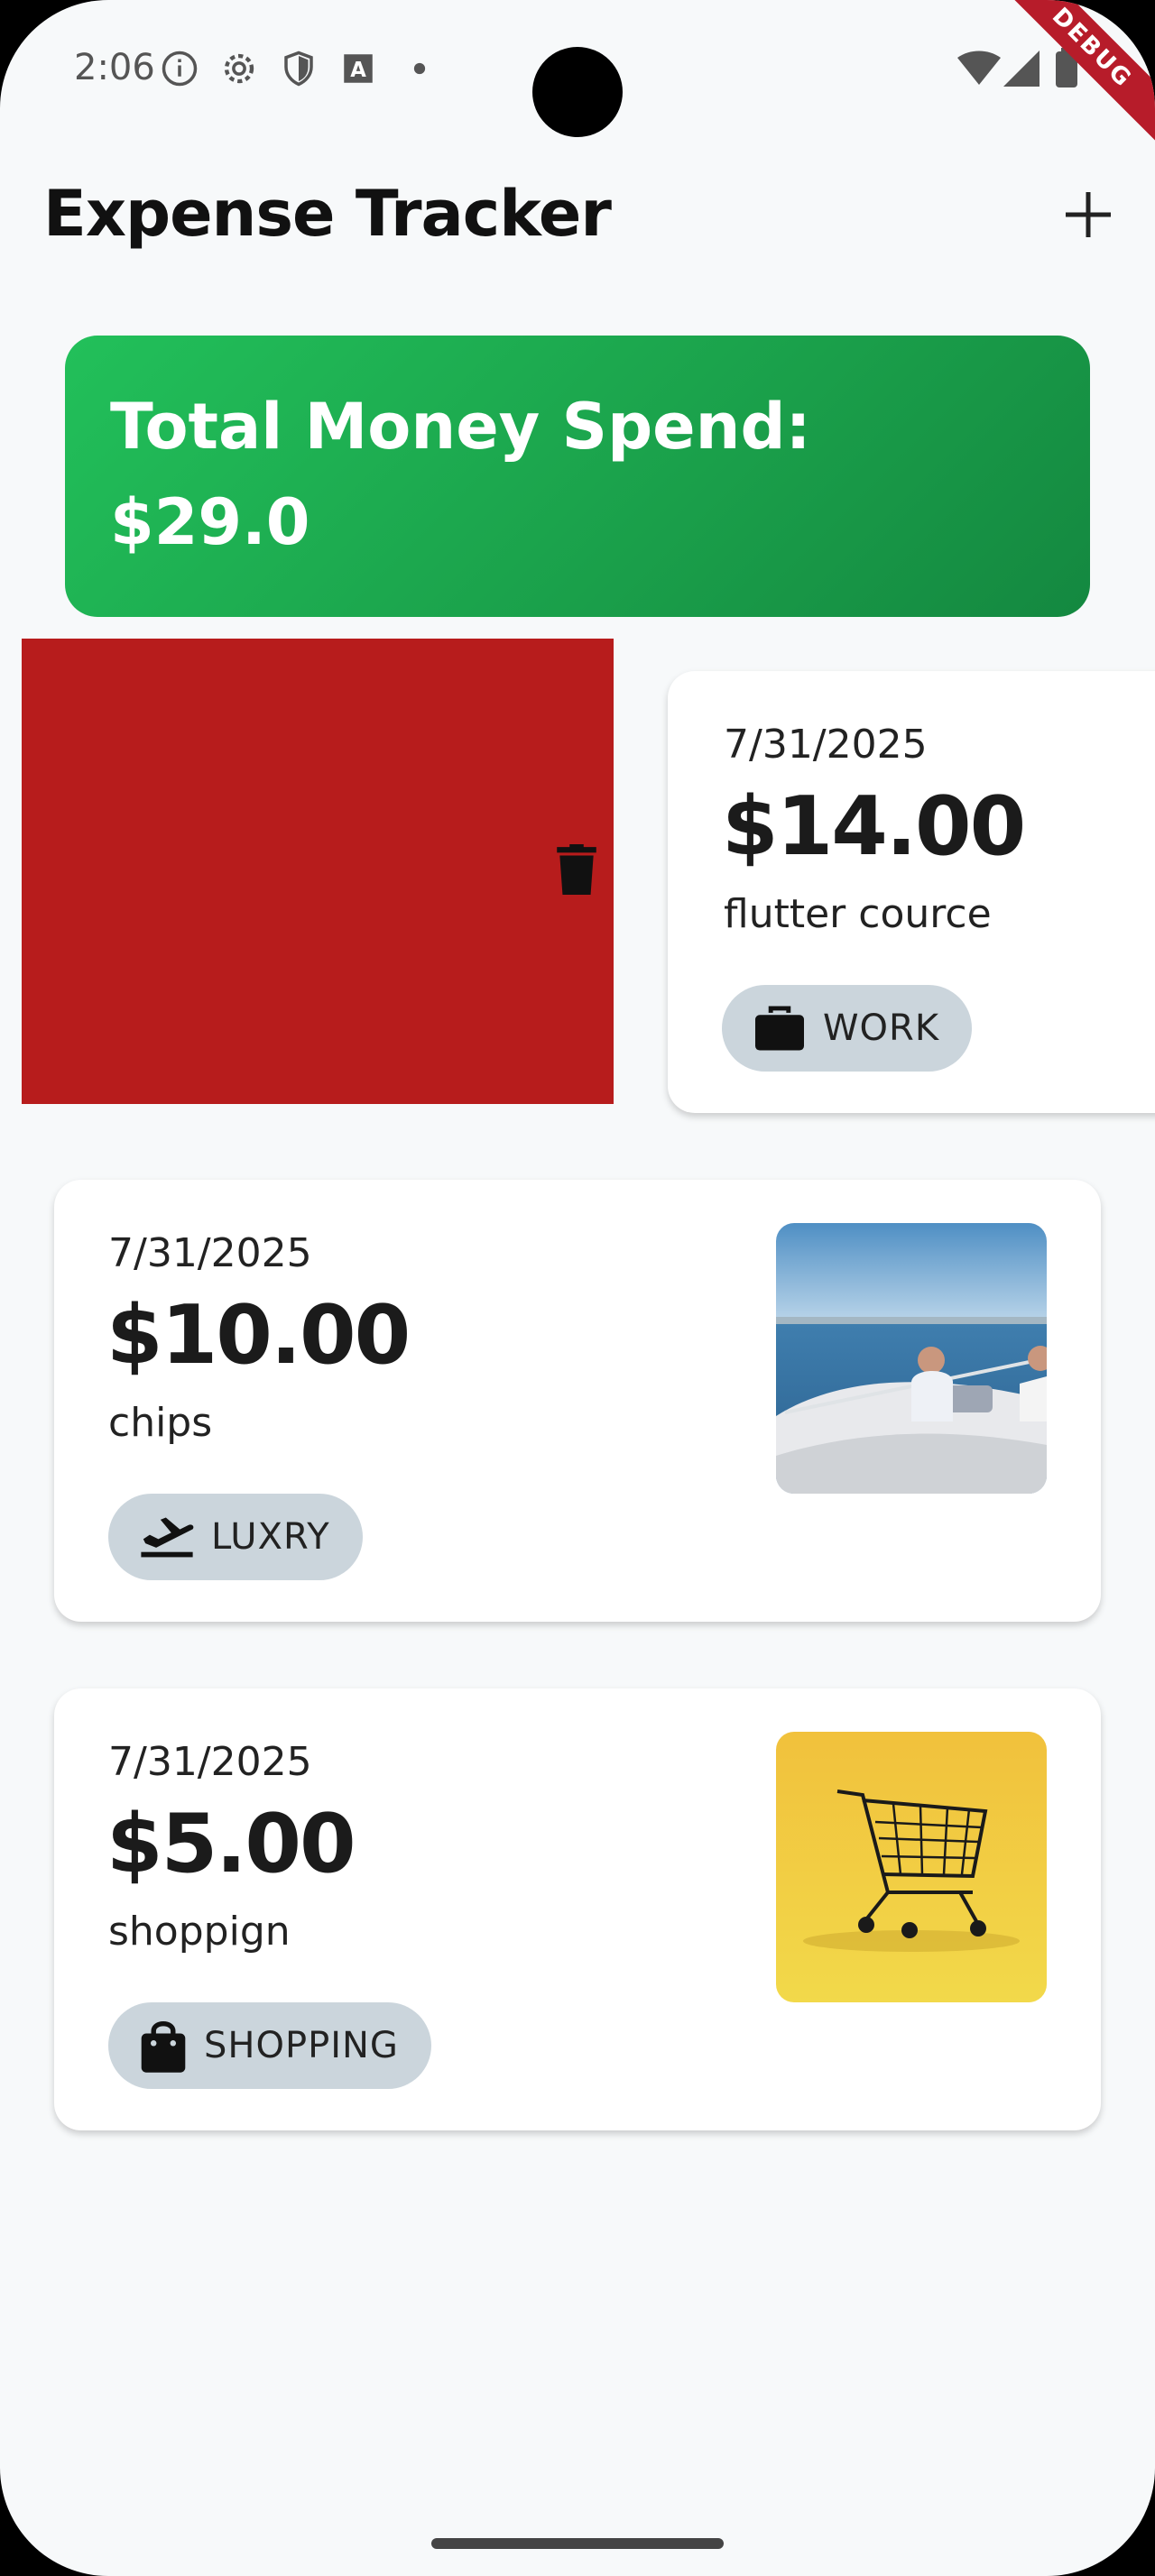  What do you see at coordinates (163, 2047) in the screenshot?
I see `shopping-bag-icon` at bounding box center [163, 2047].